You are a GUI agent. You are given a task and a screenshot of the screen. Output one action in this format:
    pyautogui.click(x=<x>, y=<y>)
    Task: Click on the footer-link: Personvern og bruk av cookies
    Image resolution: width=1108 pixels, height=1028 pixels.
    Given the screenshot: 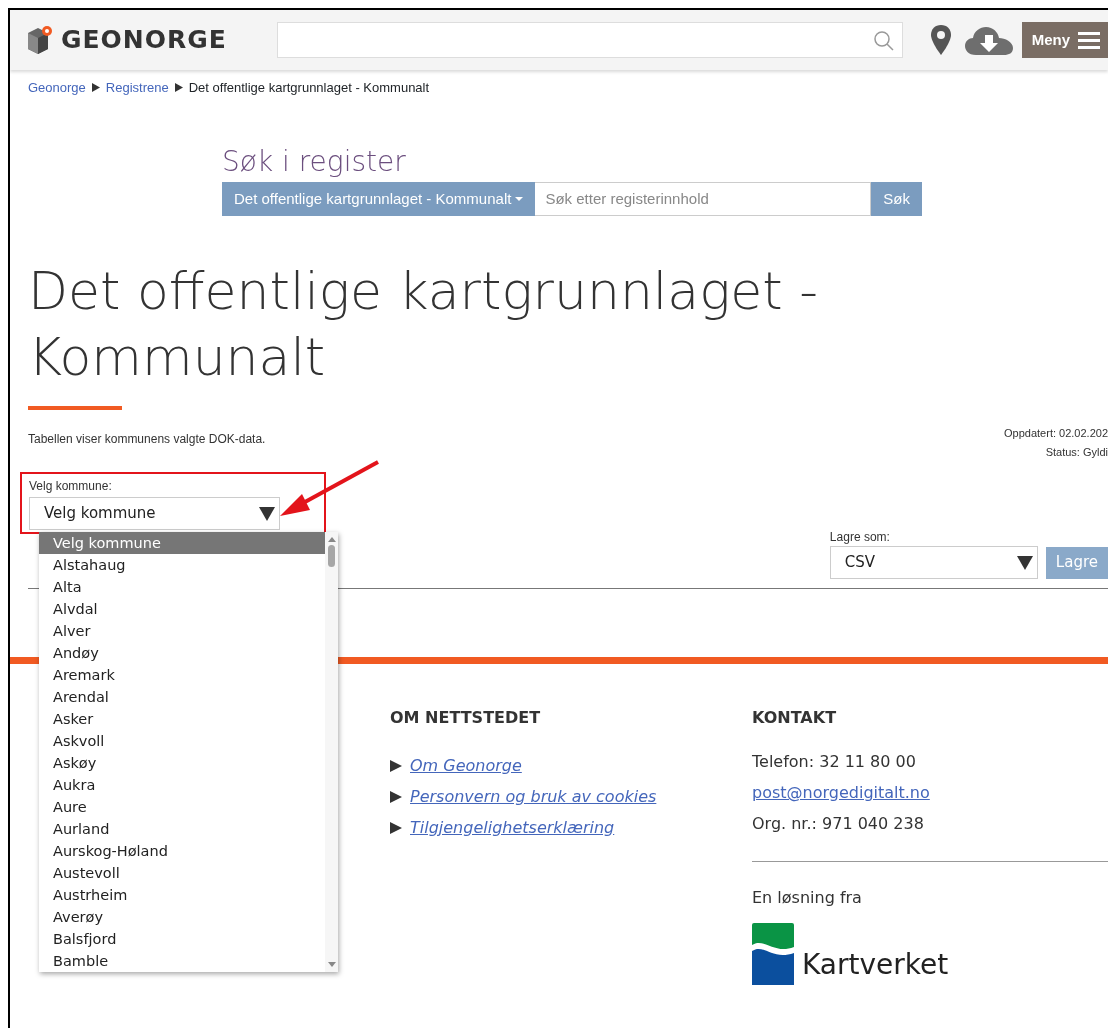 What is the action you would take?
    pyautogui.click(x=533, y=796)
    